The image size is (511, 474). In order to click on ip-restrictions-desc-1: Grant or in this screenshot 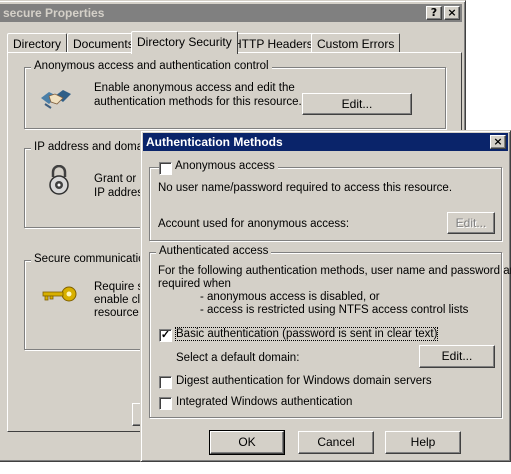, I will do `click(115, 179)`.